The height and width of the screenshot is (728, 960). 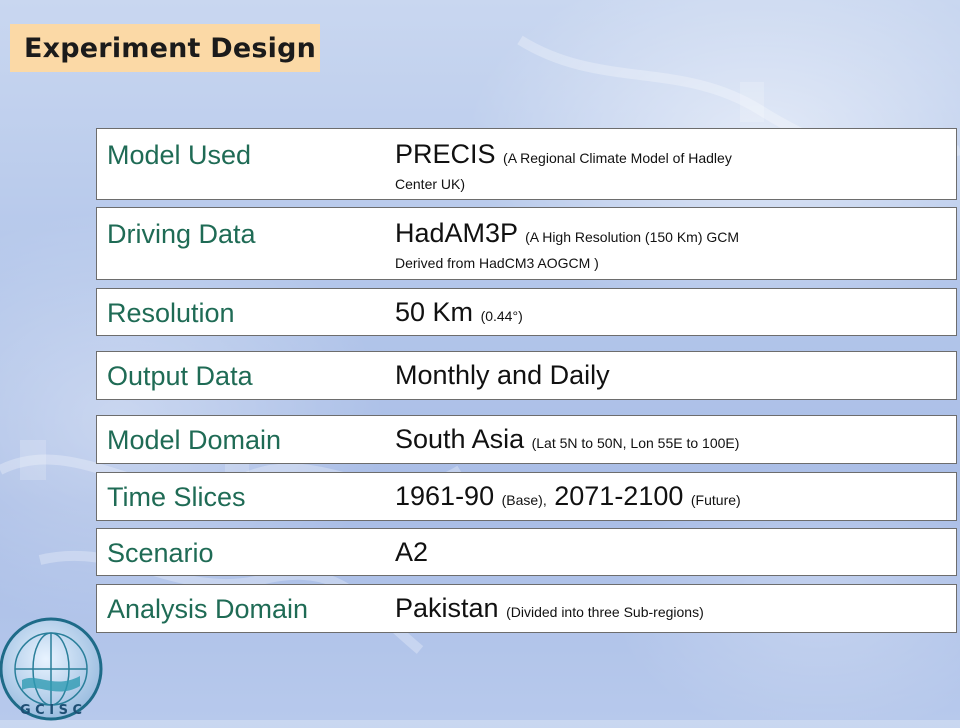 I want to click on row-value: Monthly and Daily, so click(x=655, y=375).